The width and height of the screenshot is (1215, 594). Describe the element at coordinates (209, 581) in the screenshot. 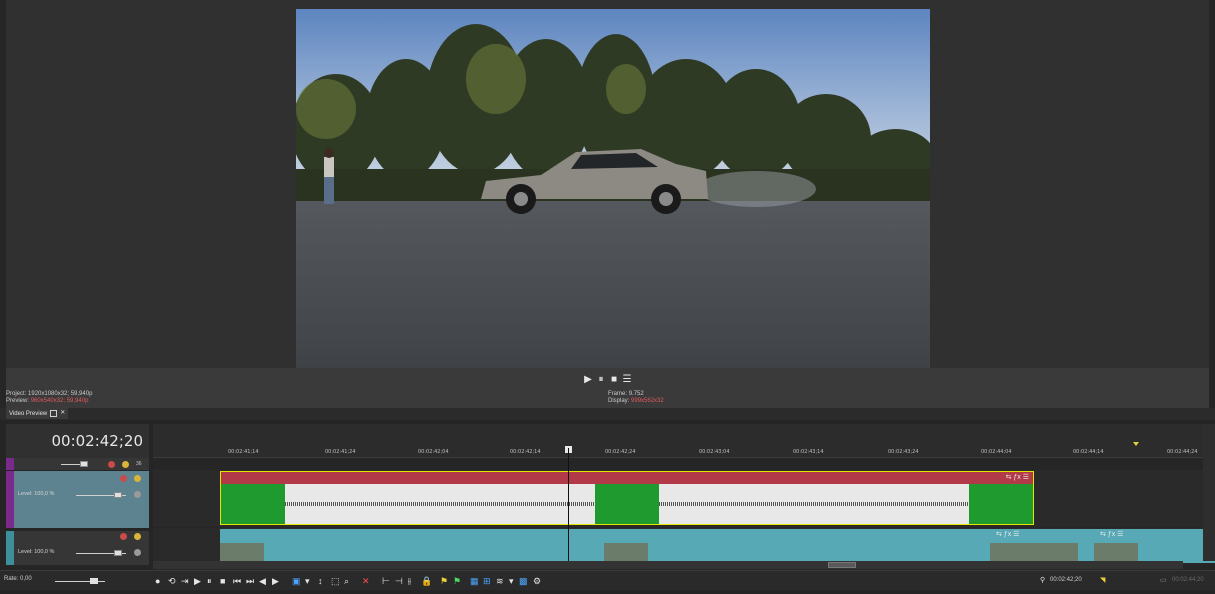

I see `pause-icon: ⏸` at that location.